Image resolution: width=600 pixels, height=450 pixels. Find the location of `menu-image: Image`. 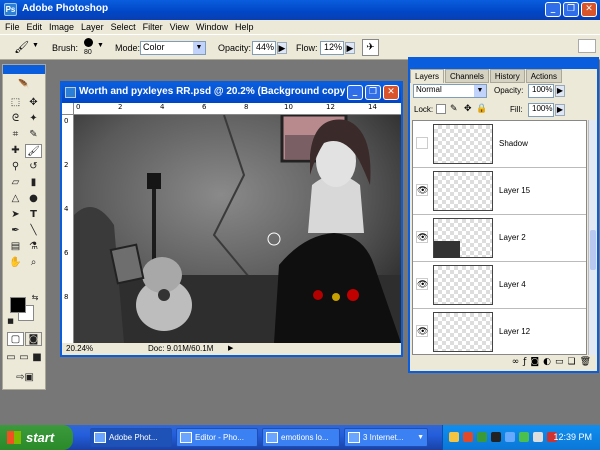

menu-image: Image is located at coordinates (63, 27).